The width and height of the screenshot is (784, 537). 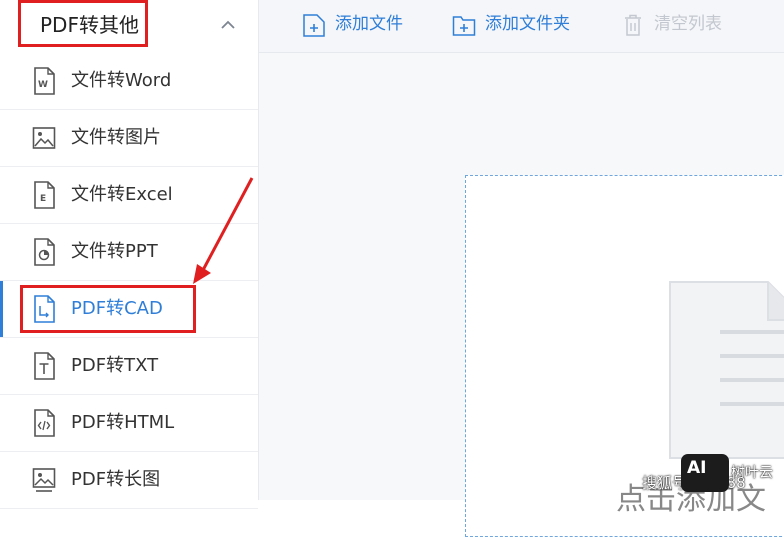 What do you see at coordinates (43, 199) in the screenshot?
I see `svg-text: E` at bounding box center [43, 199].